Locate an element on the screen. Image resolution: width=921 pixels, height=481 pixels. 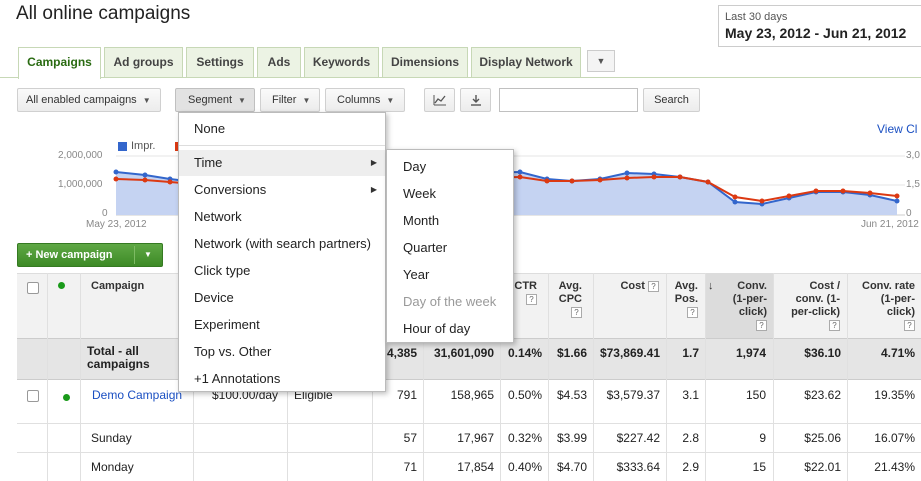
time-option-day: Day is located at coordinates (450, 166).